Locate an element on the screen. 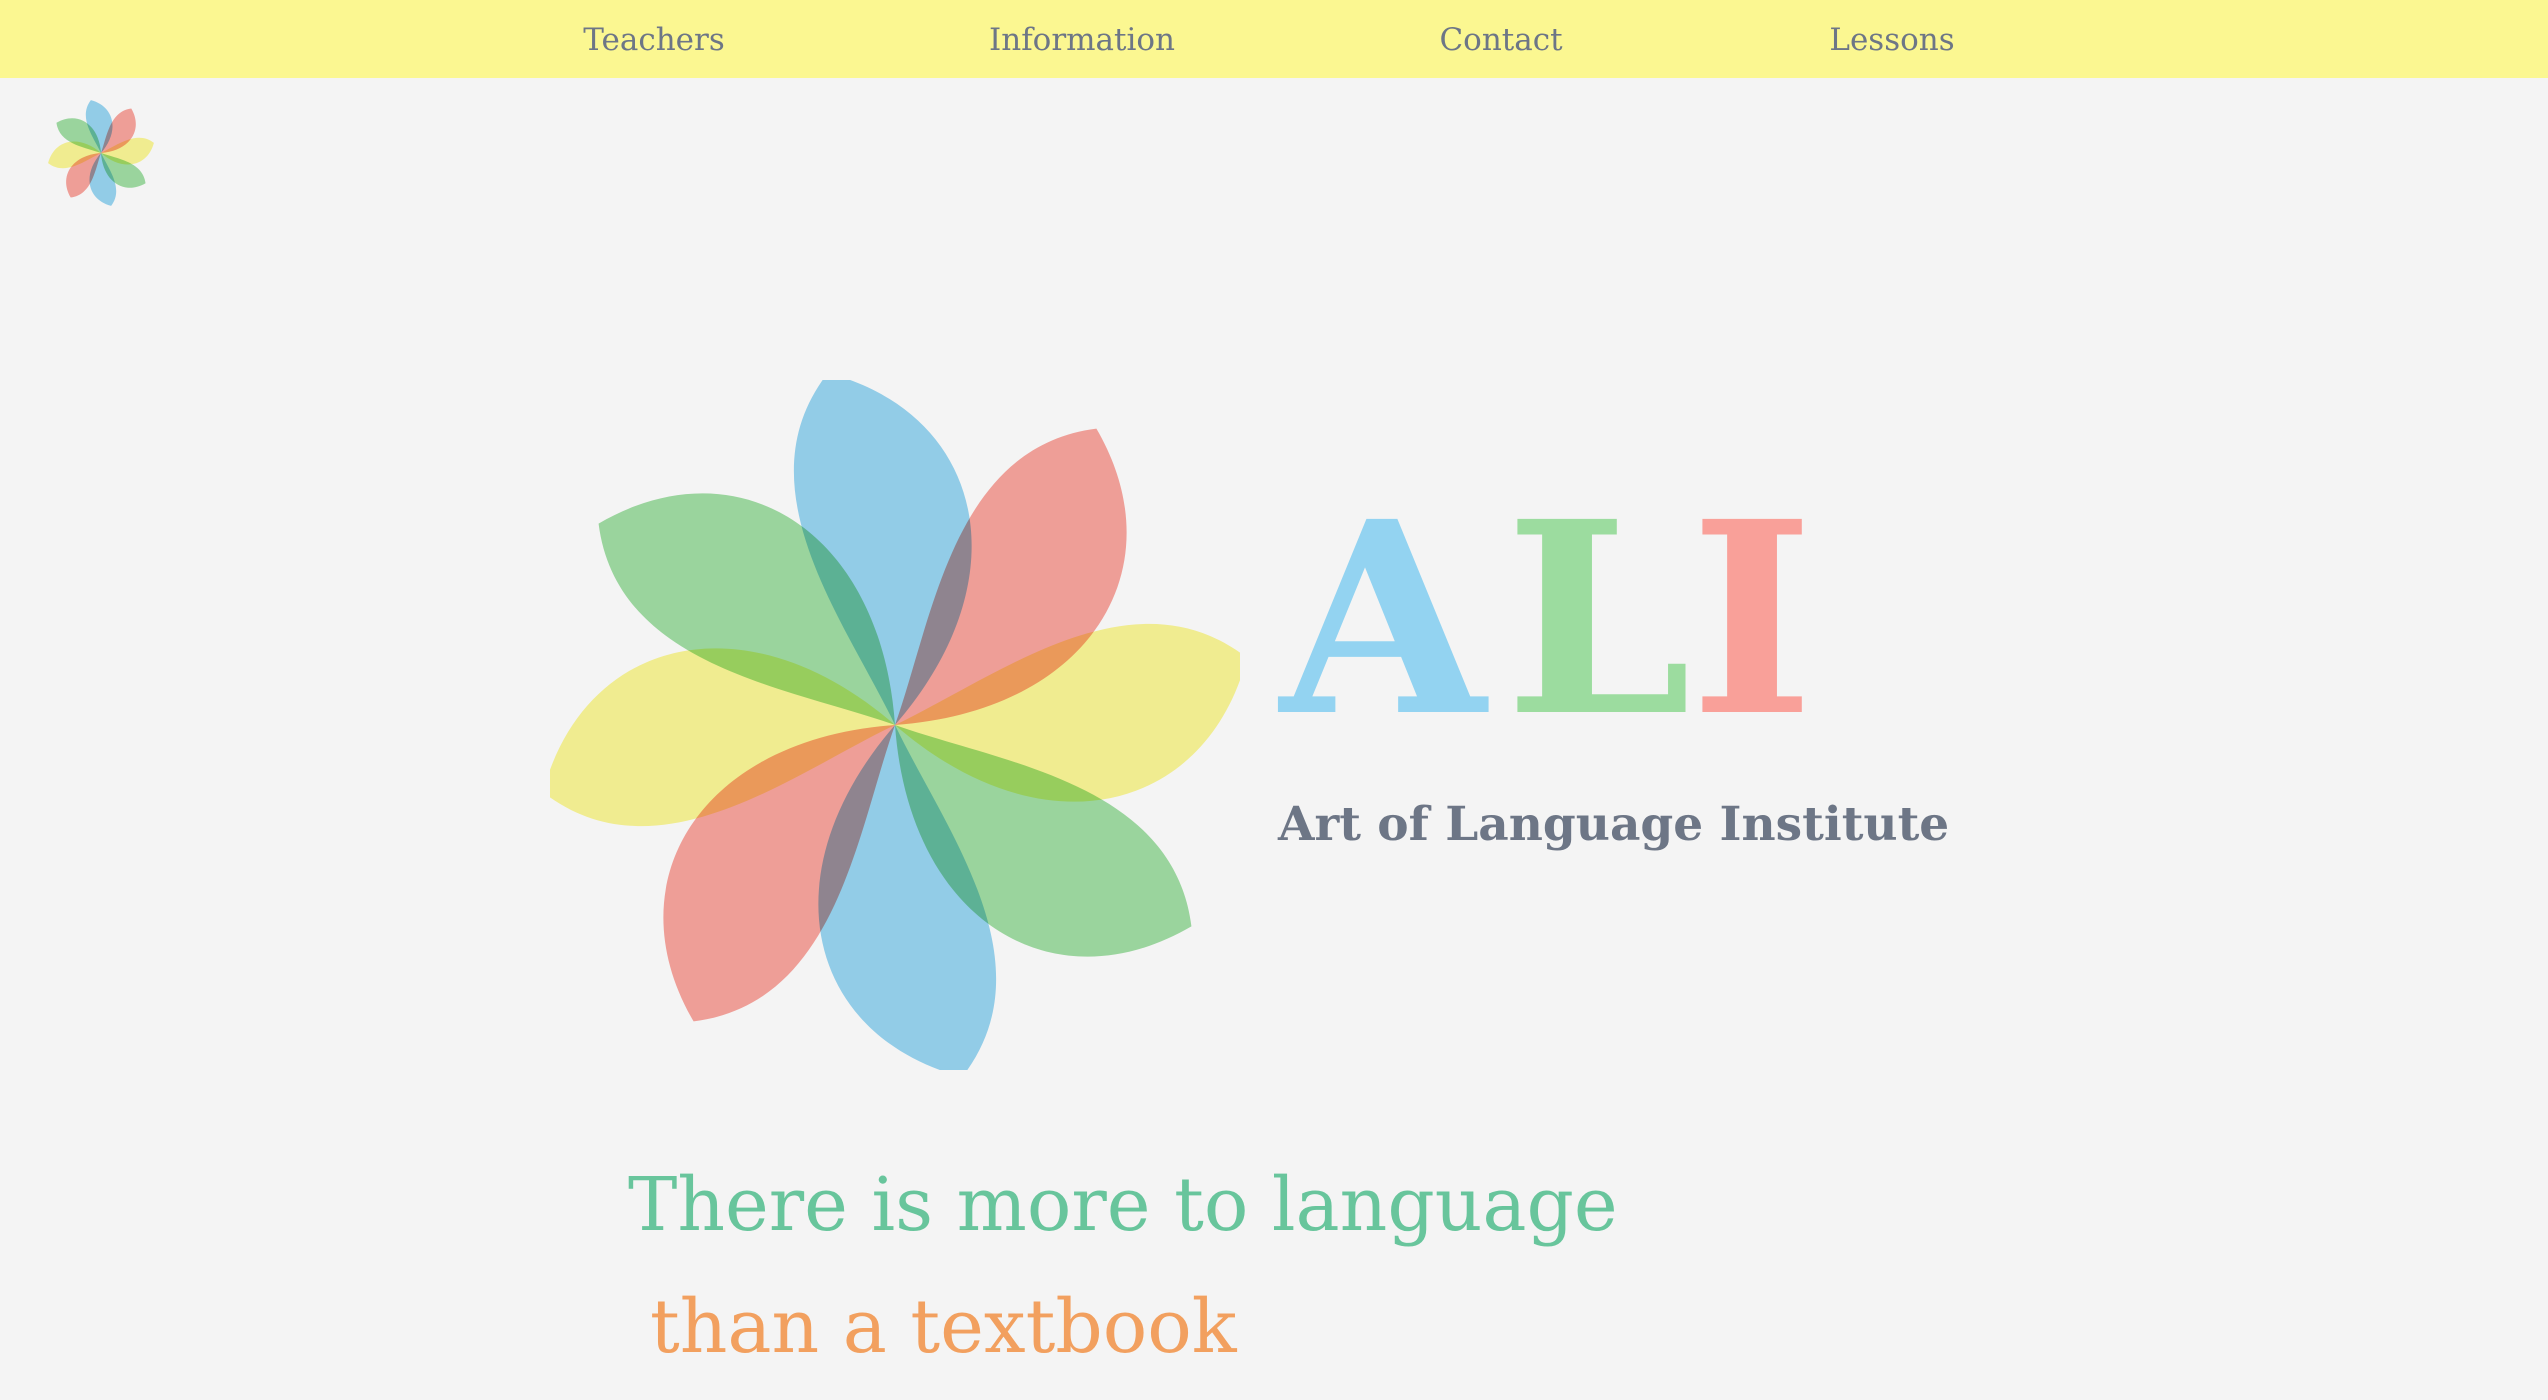 The image size is (2548, 1400). nav-link-lessons: Lessons is located at coordinates (1891, 39).